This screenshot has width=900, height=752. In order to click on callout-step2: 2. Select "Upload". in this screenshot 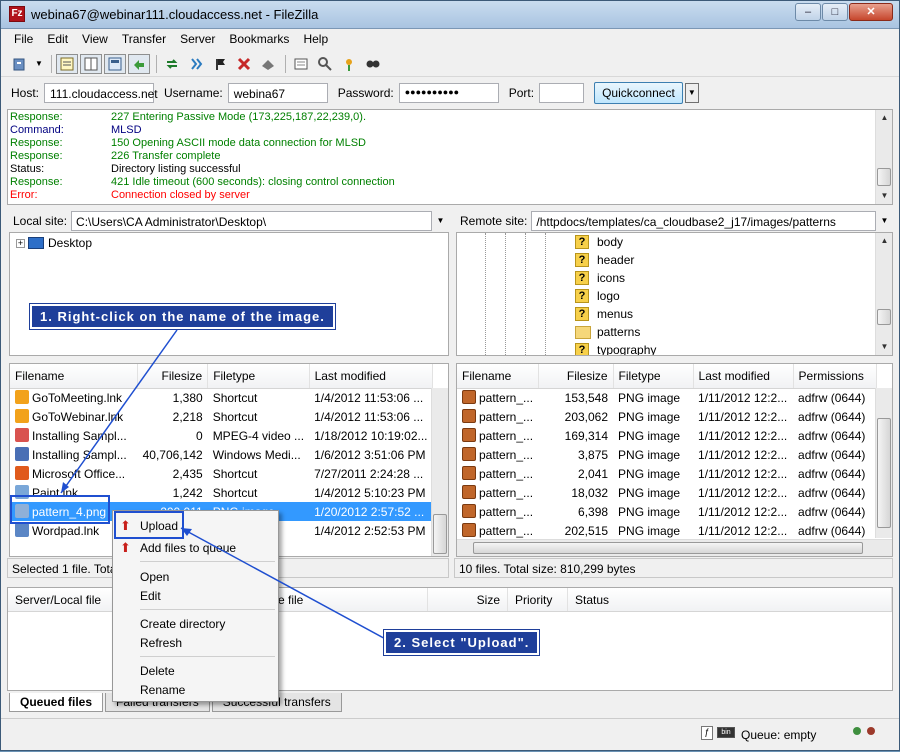, I will do `click(461, 642)`.